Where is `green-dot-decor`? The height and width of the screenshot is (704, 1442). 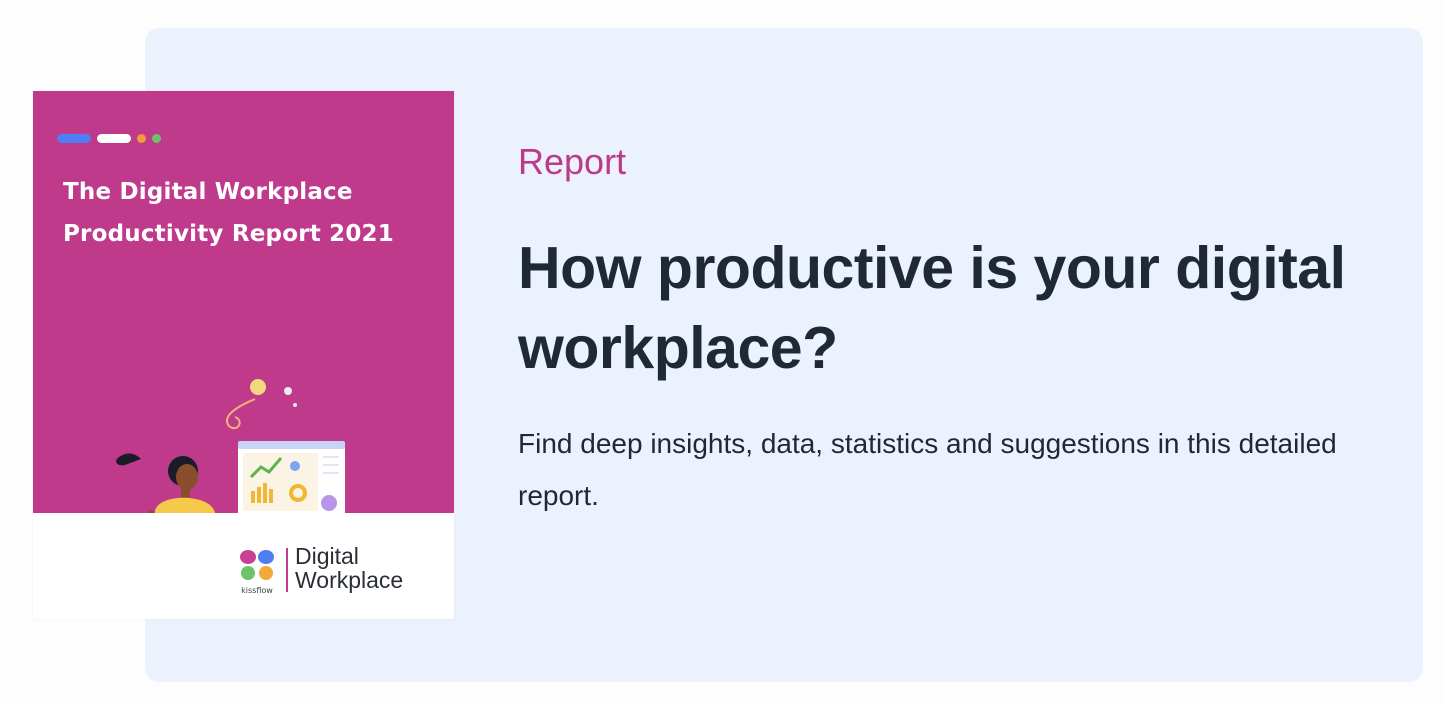
green-dot-decor is located at coordinates (156, 138).